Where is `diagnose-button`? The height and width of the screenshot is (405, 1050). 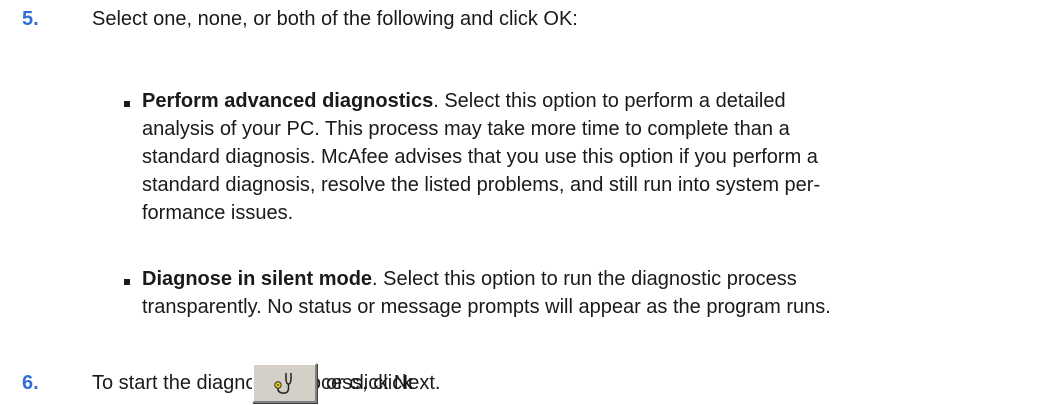 diagnose-button is located at coordinates (284, 383).